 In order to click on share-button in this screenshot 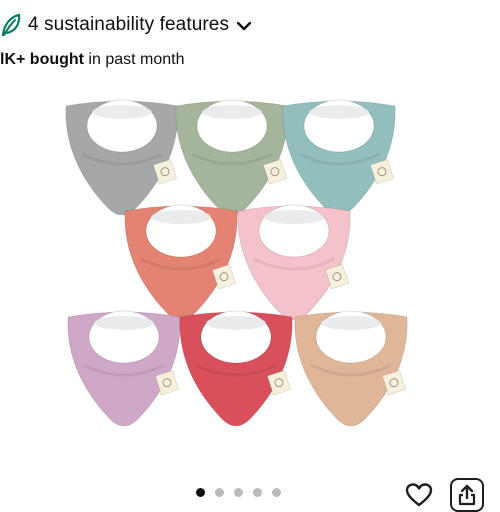, I will do `click(467, 495)`.